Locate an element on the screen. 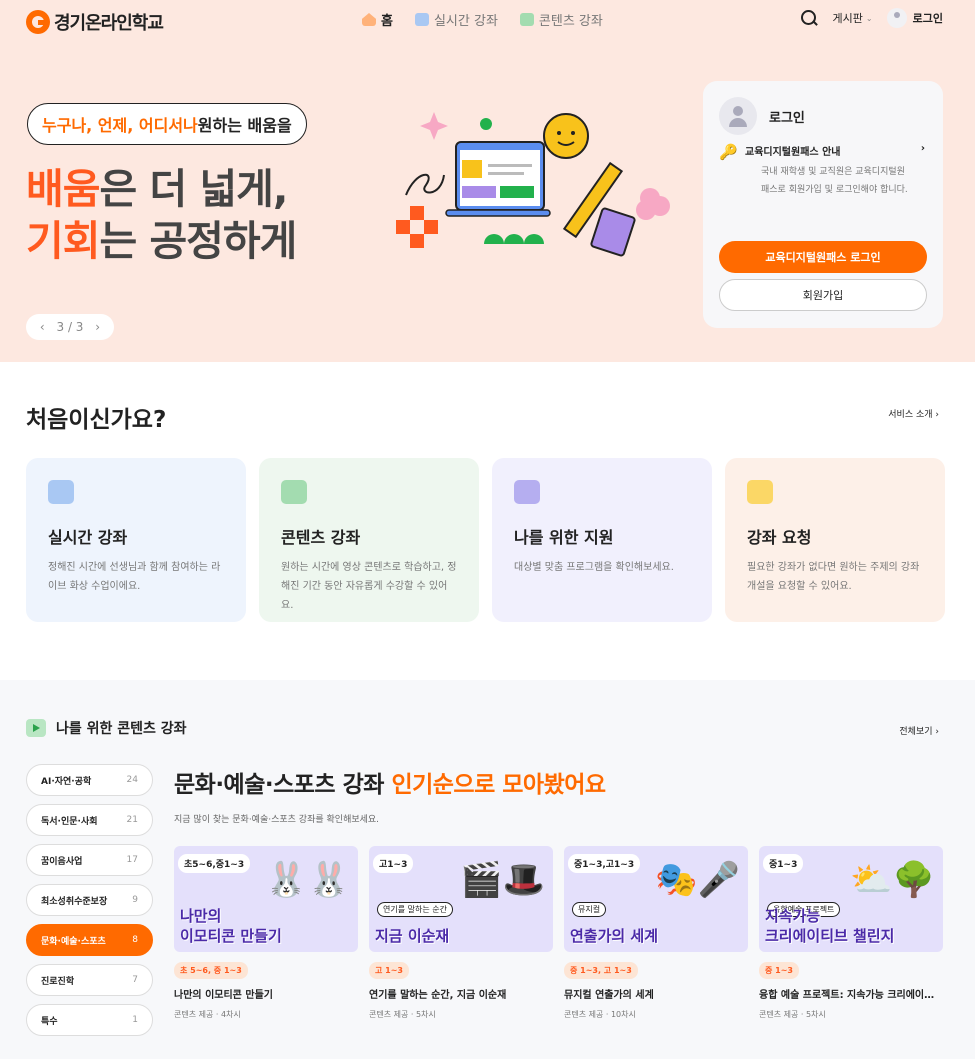 The height and width of the screenshot is (1059, 975). course-grade-tag: 중1~3 is located at coordinates (783, 863).